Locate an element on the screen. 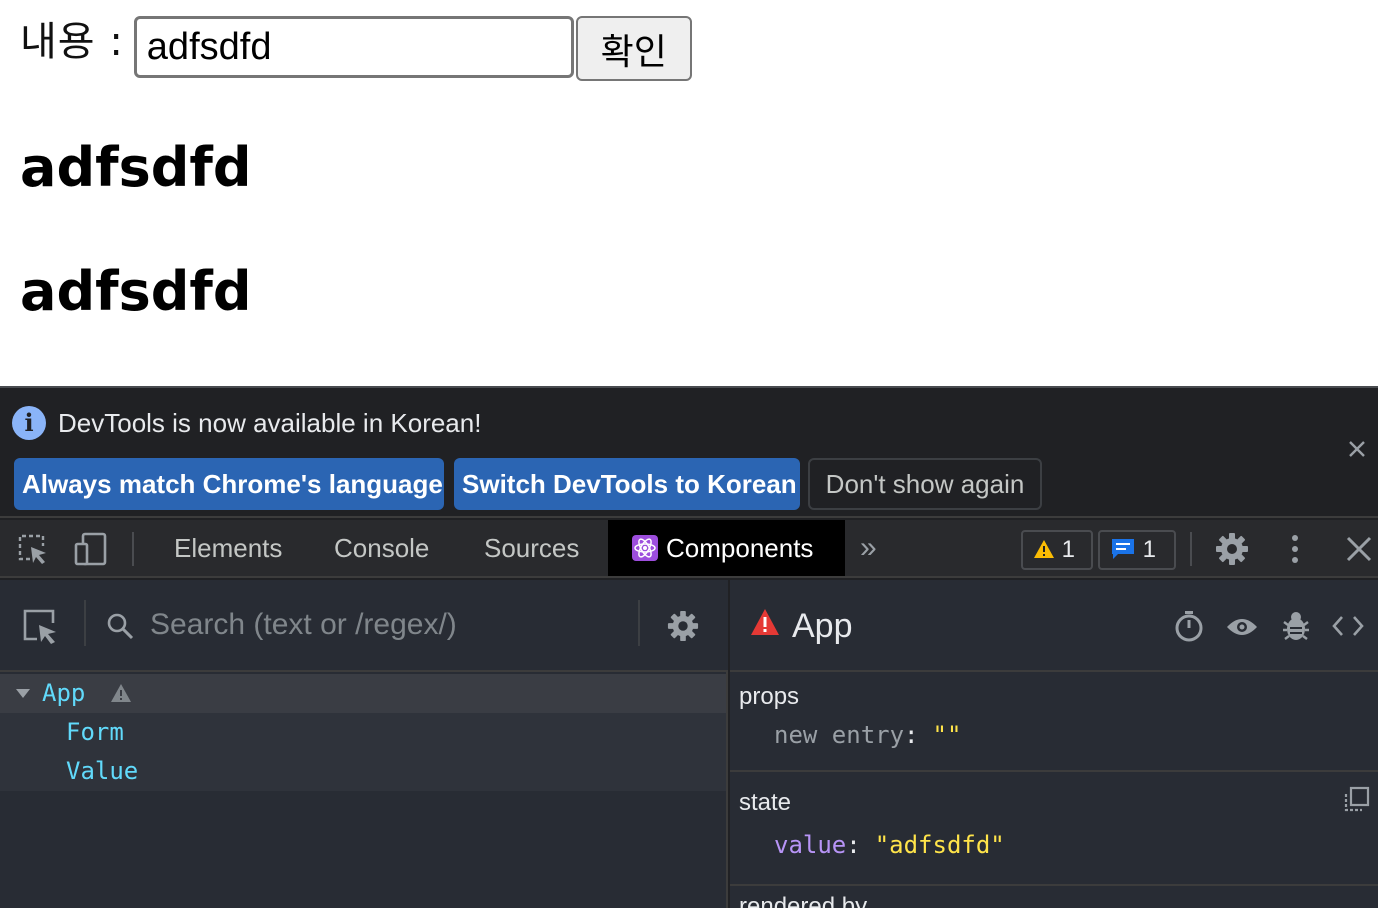 The height and width of the screenshot is (908, 1378). entry-form: 내용 : 확인 is located at coordinates (356, 49).